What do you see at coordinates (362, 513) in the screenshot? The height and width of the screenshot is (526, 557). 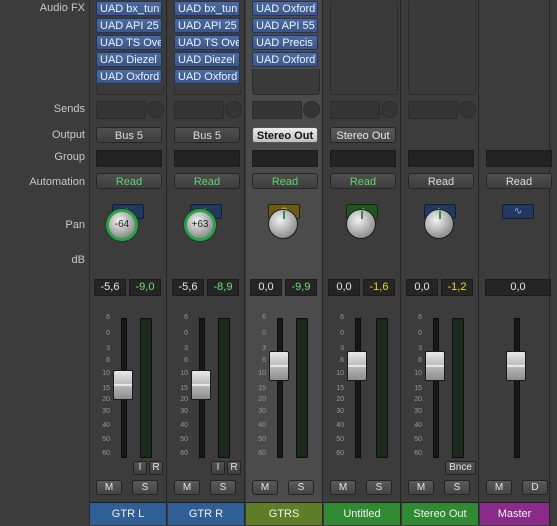 I see `track-name: Untitled` at bounding box center [362, 513].